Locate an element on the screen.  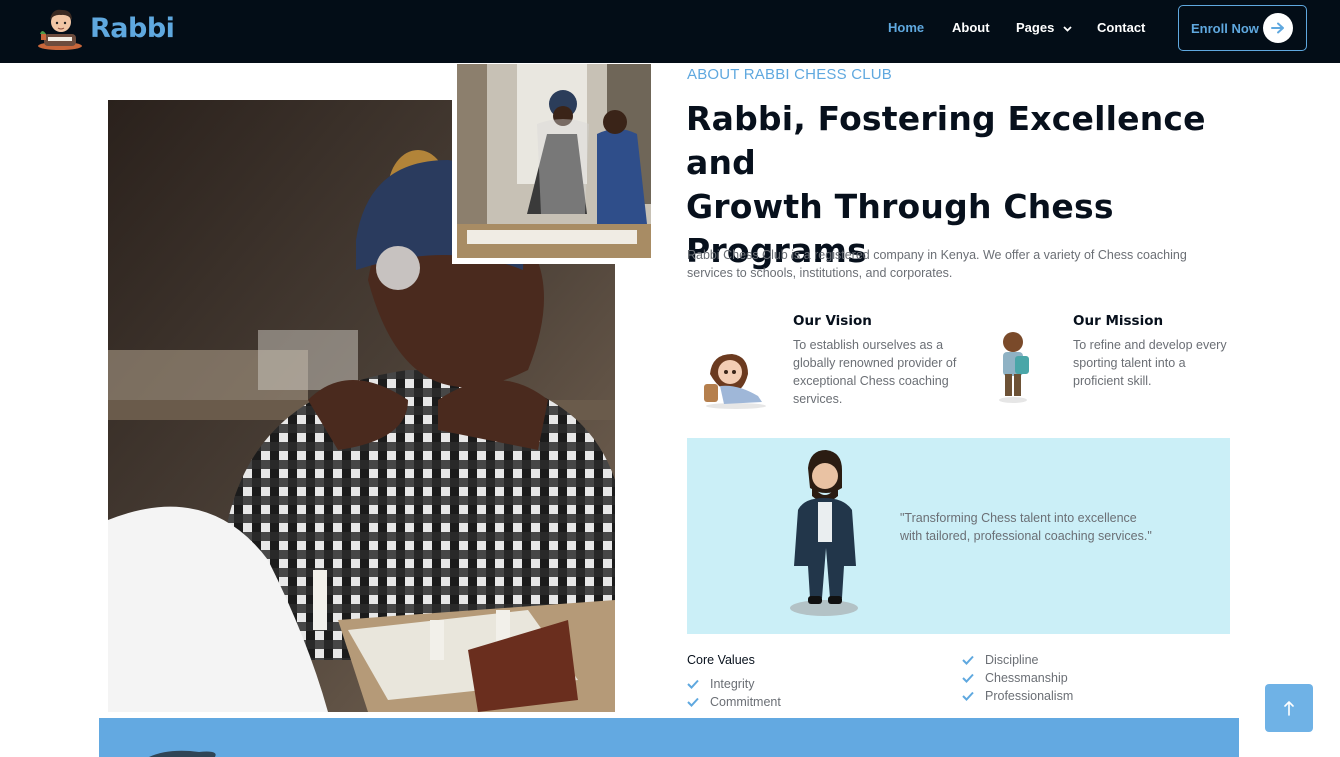
headline-line-1: Rabbi, Fostering Excellence and is located at coordinates (946, 140).